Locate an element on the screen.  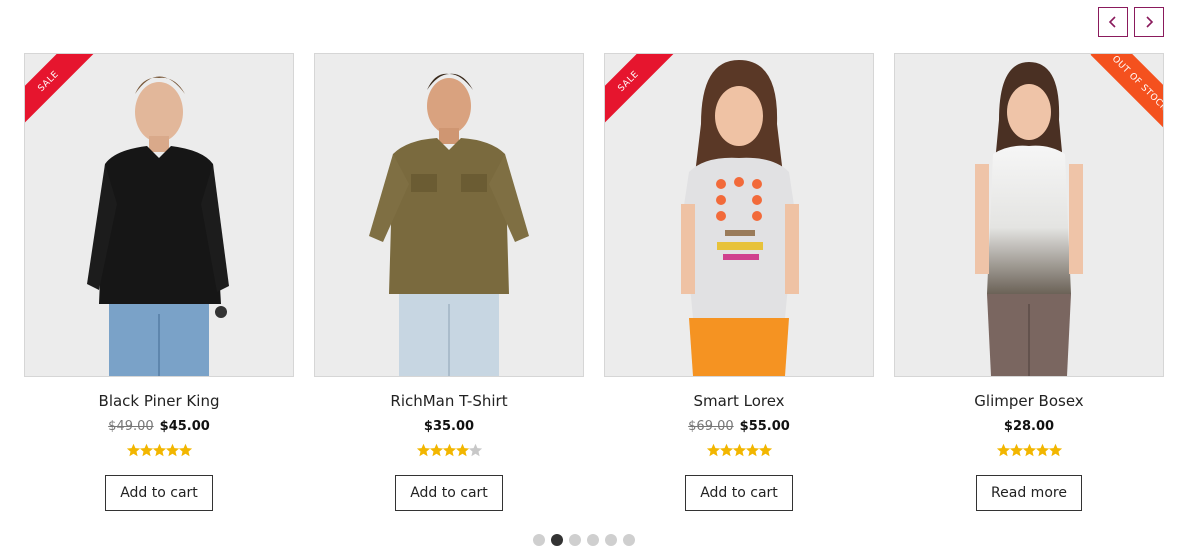
old-price: $69.00 is located at coordinates (711, 426).